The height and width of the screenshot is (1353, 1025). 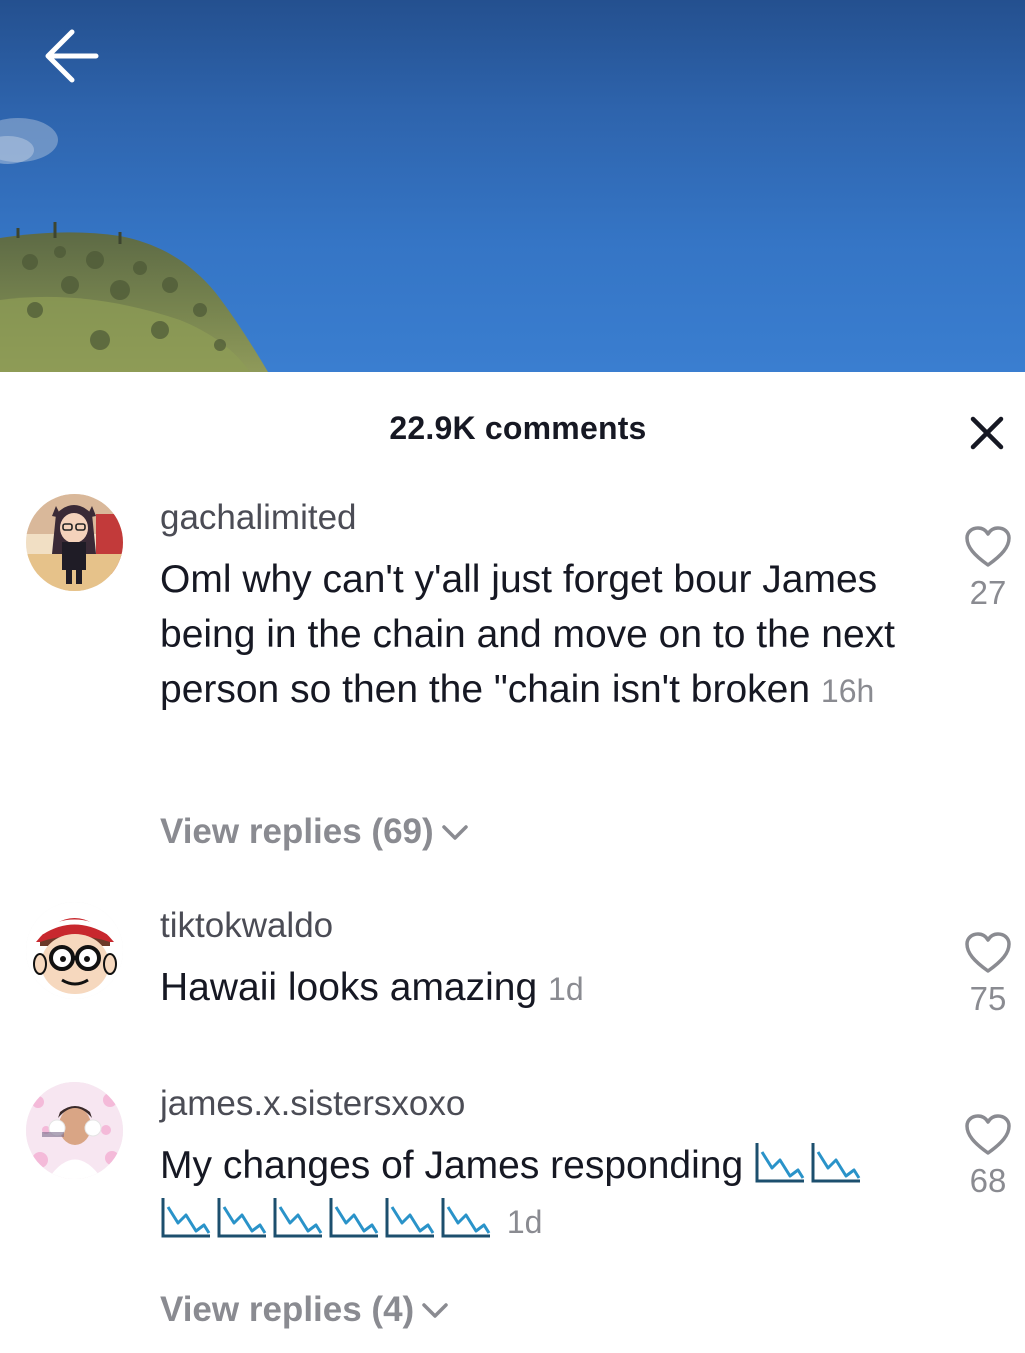 I want to click on close-icon, so click(x=987, y=433).